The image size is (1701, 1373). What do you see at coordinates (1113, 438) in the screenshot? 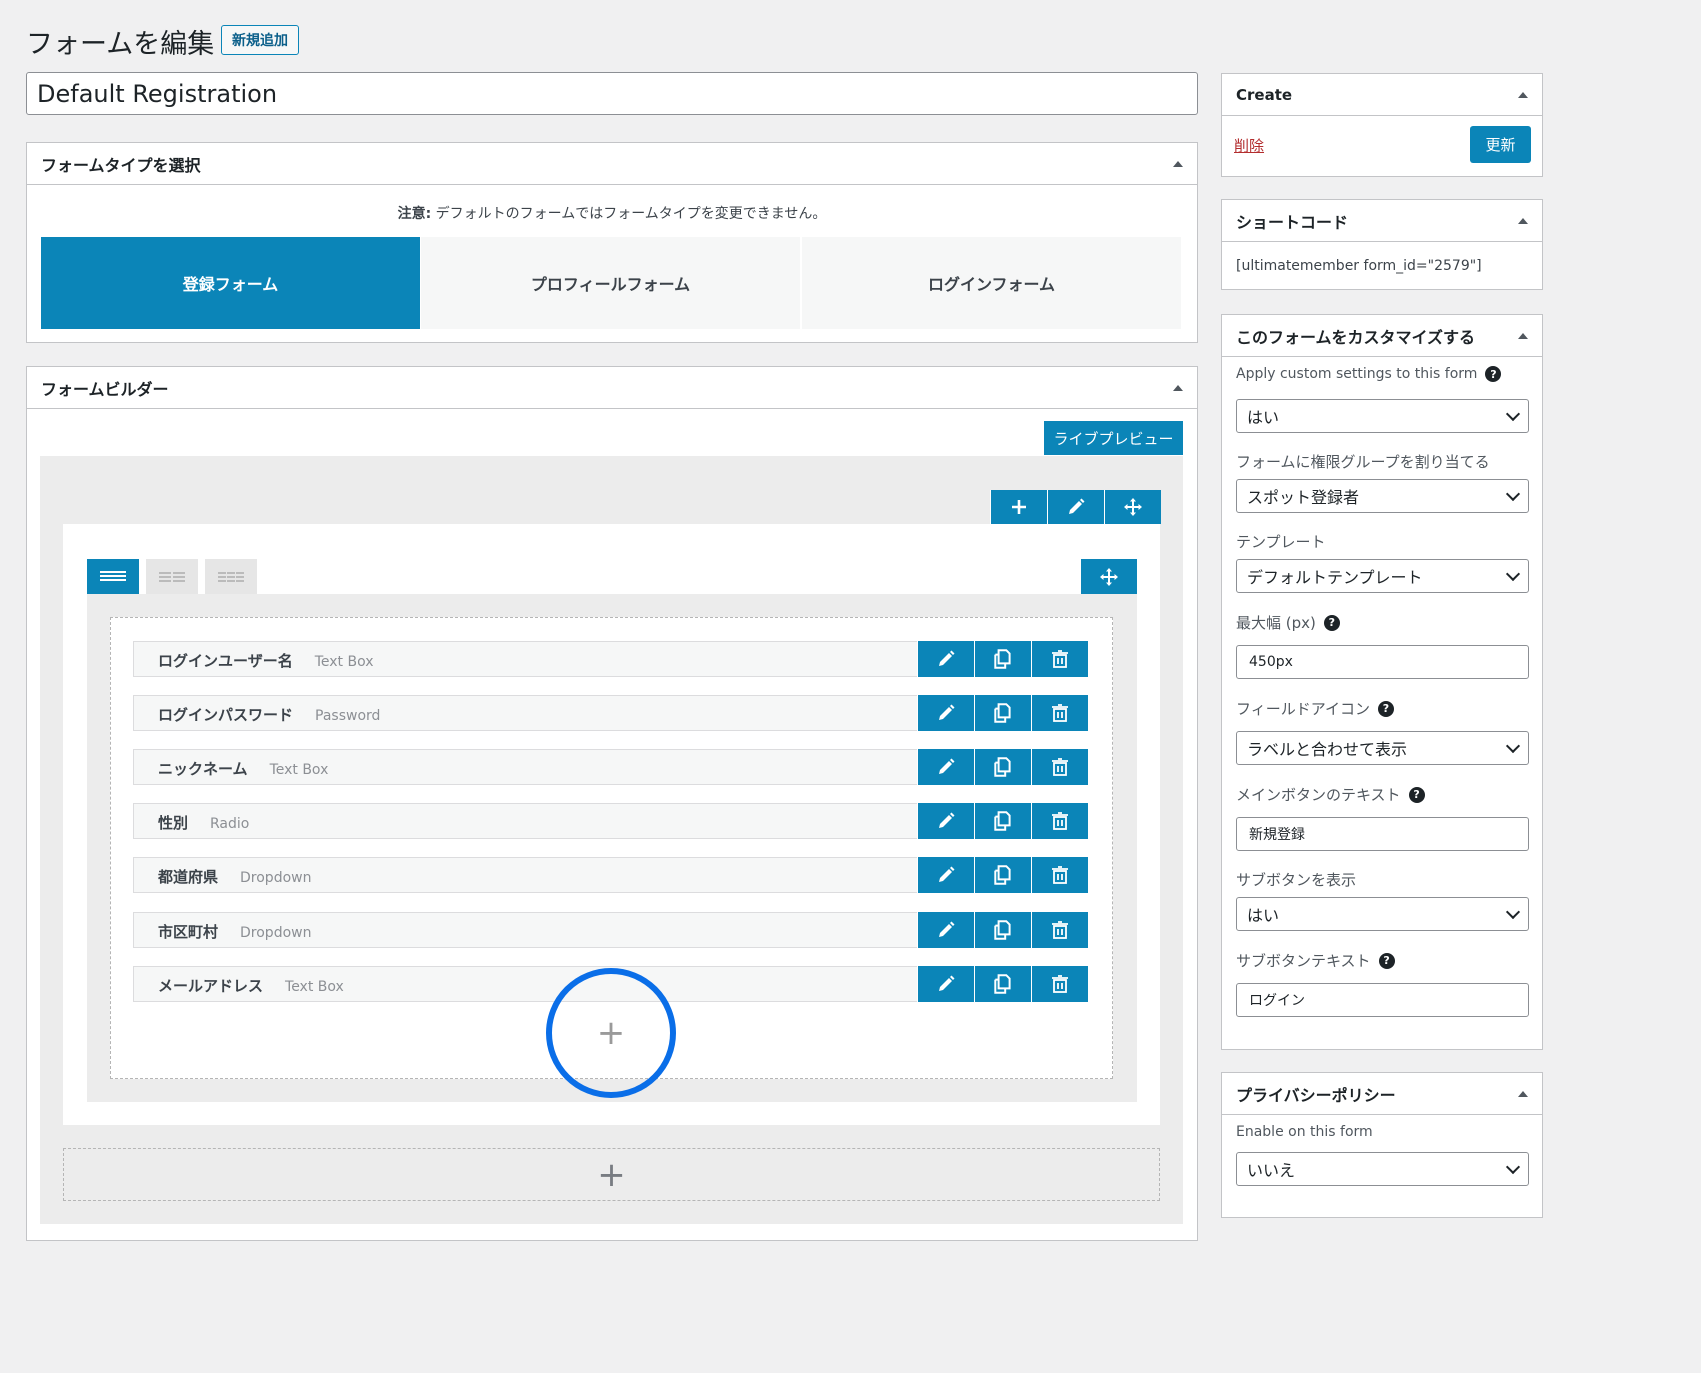
I see `live-preview-button: ライブプレビュー` at bounding box center [1113, 438].